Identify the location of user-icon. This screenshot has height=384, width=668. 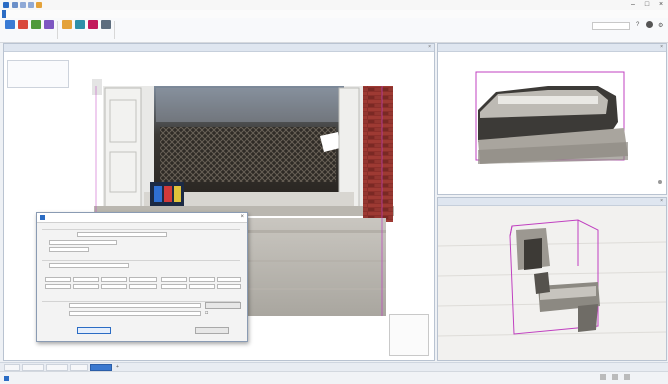
(649, 24).